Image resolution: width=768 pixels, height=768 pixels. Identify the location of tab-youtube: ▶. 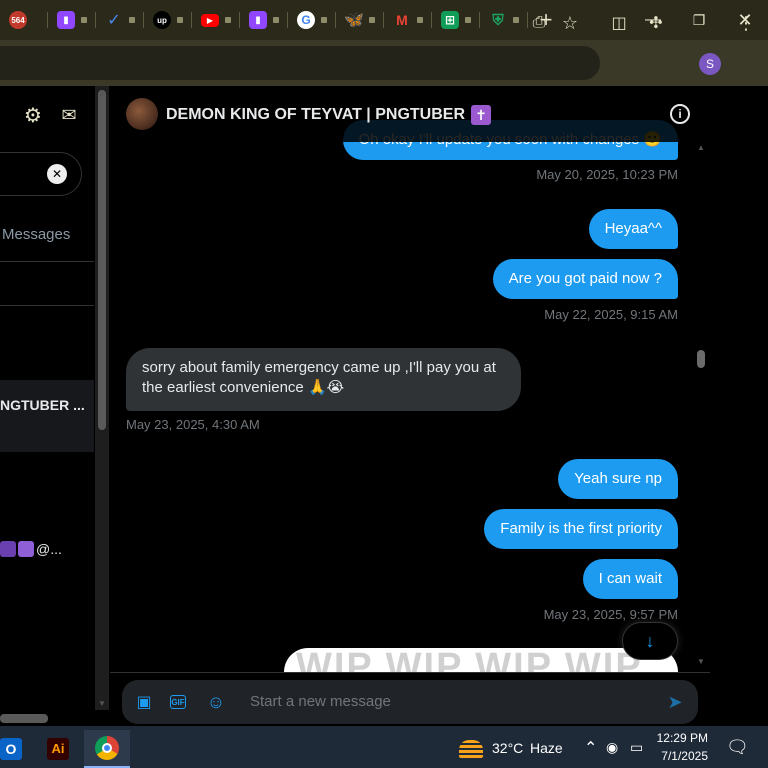
(216, 20).